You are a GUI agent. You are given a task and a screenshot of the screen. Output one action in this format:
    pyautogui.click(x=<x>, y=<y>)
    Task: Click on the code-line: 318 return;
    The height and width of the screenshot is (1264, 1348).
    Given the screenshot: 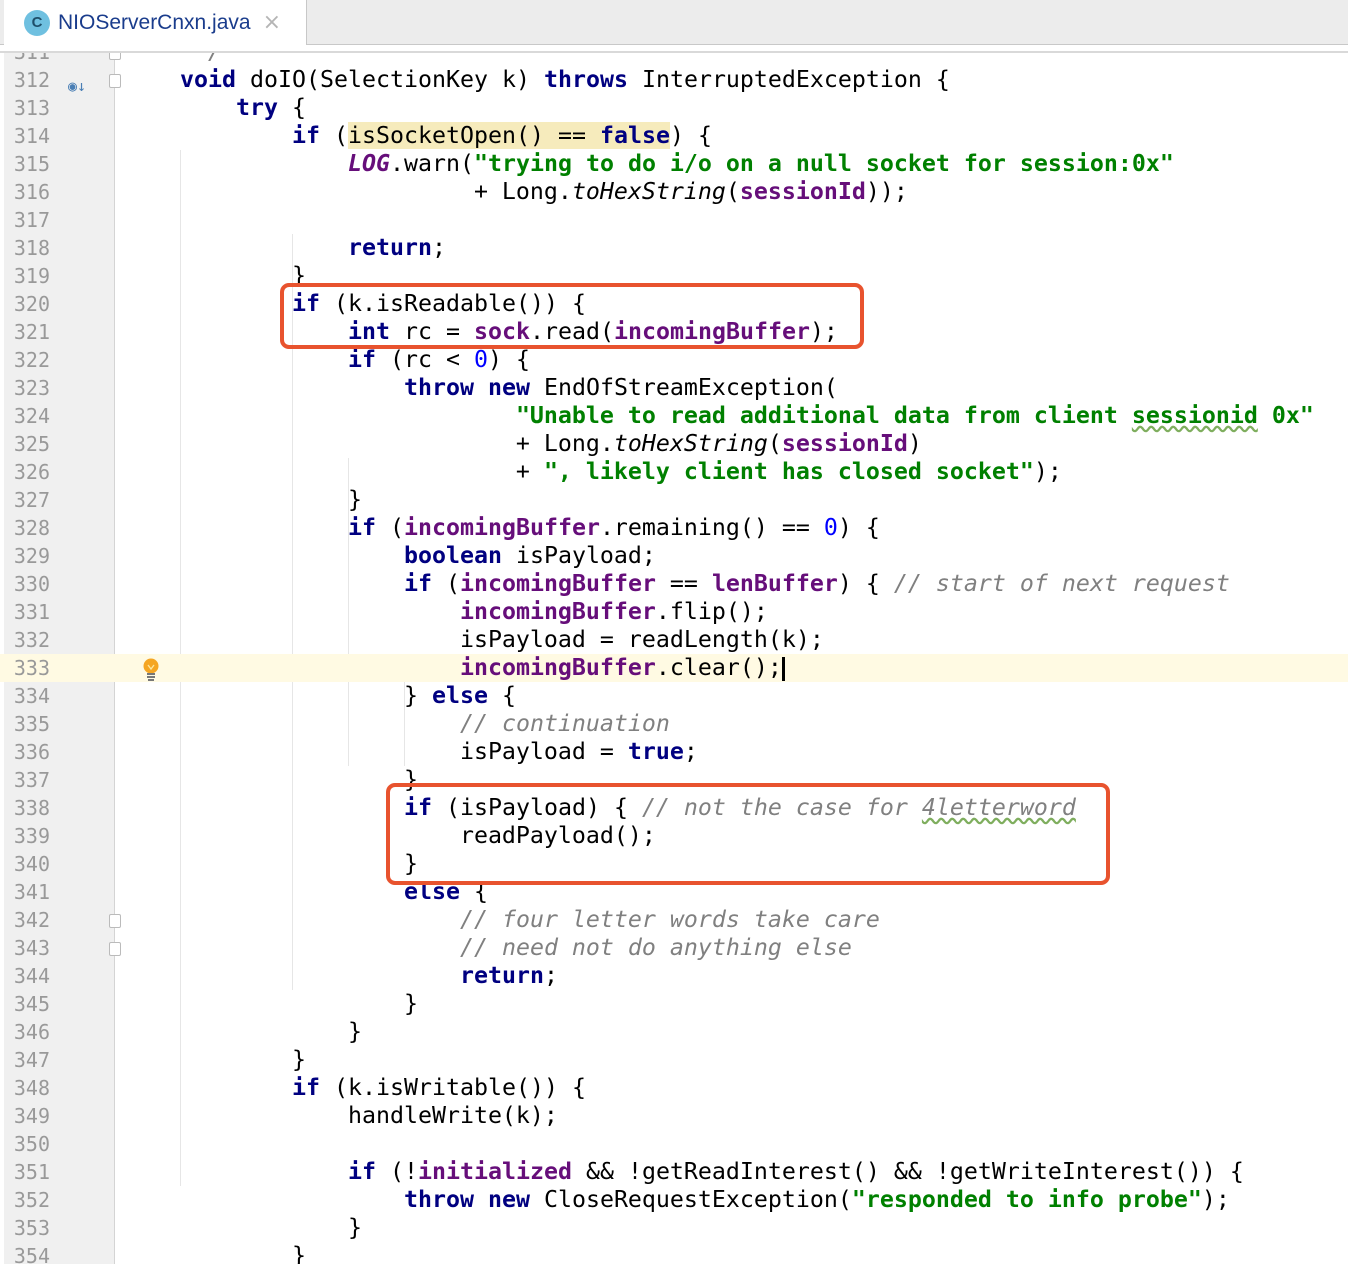 What is the action you would take?
    pyautogui.click(x=674, y=248)
    